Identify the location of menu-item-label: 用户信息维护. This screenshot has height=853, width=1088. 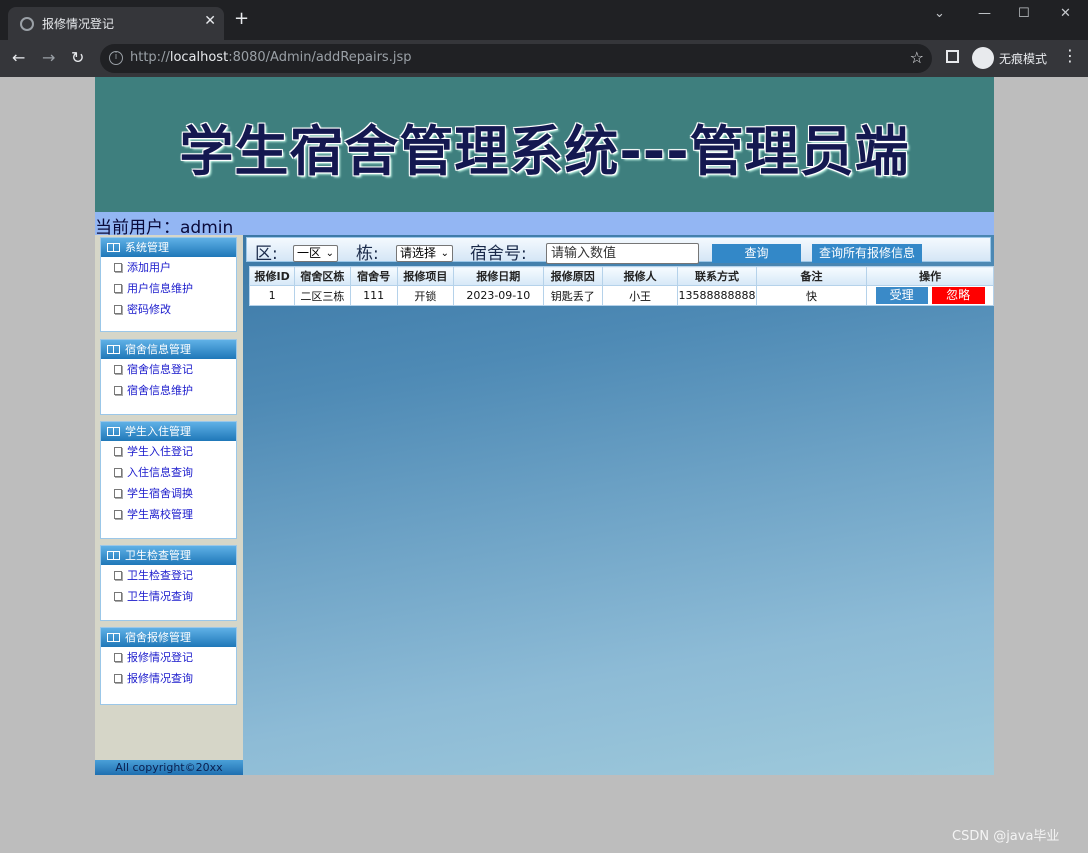
(160, 288).